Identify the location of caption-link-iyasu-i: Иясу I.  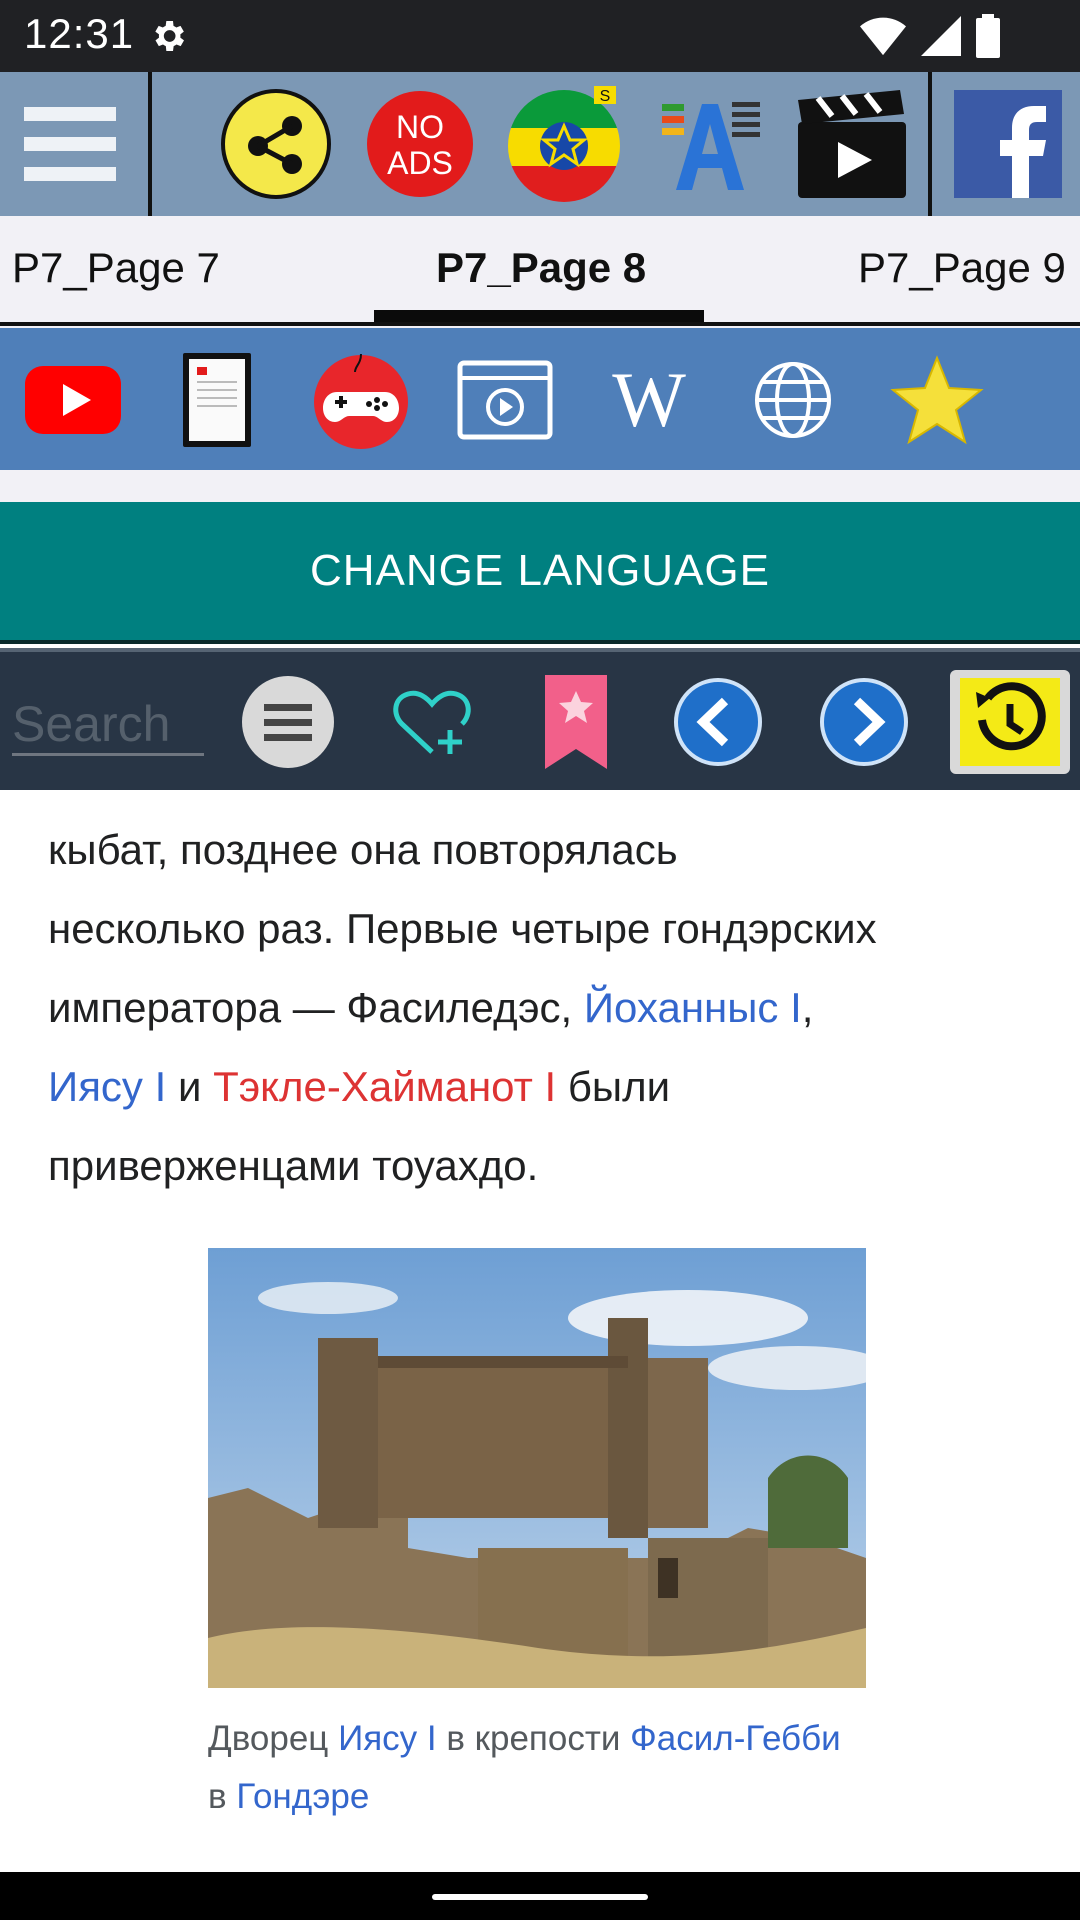
(387, 1738).